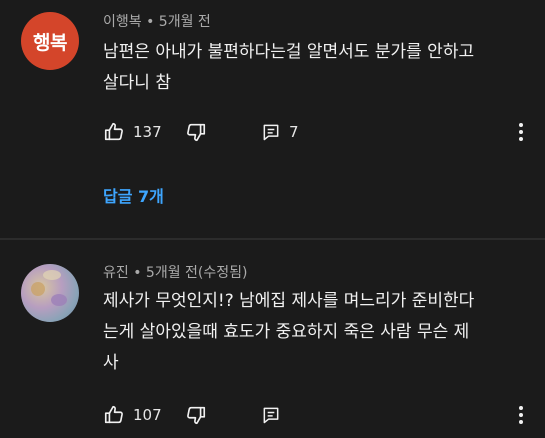  I want to click on view-replies-link: 답글 7개, so click(133, 195).